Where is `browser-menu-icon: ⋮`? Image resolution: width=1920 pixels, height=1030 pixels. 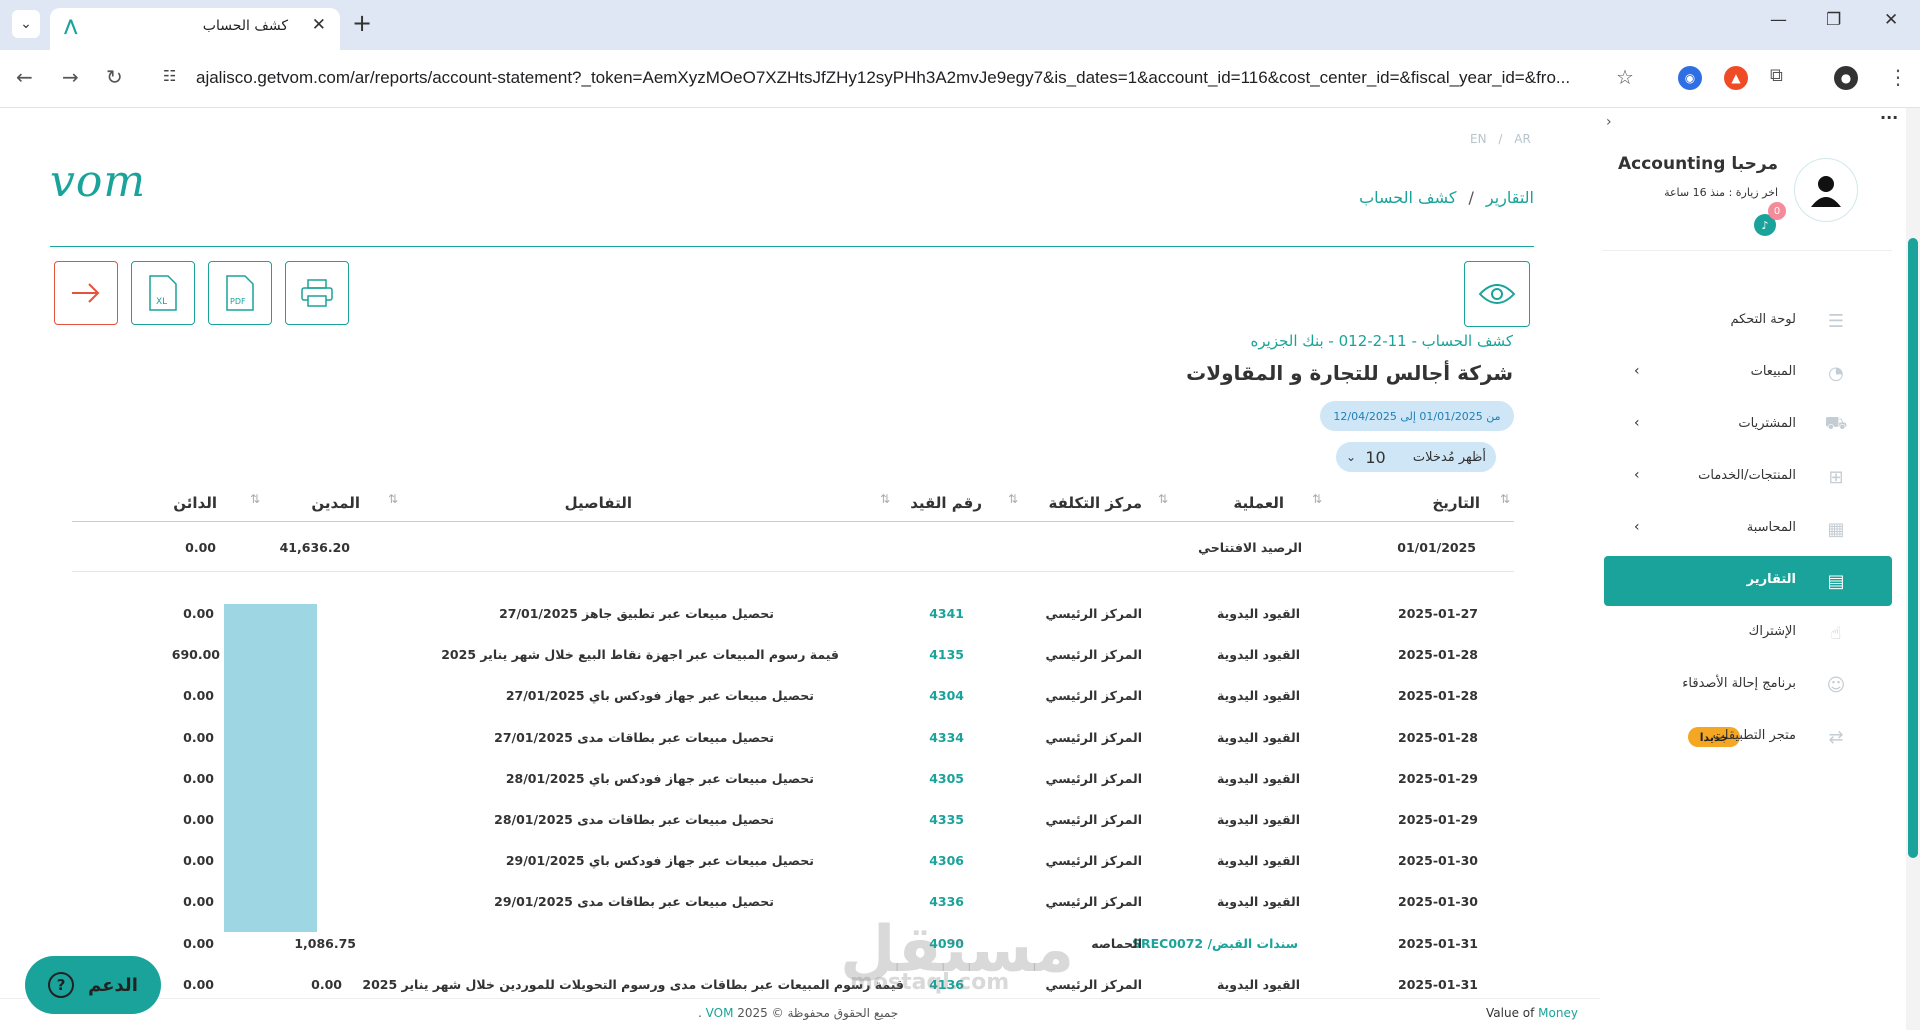
browser-menu-icon: ⋮ is located at coordinates (1898, 77).